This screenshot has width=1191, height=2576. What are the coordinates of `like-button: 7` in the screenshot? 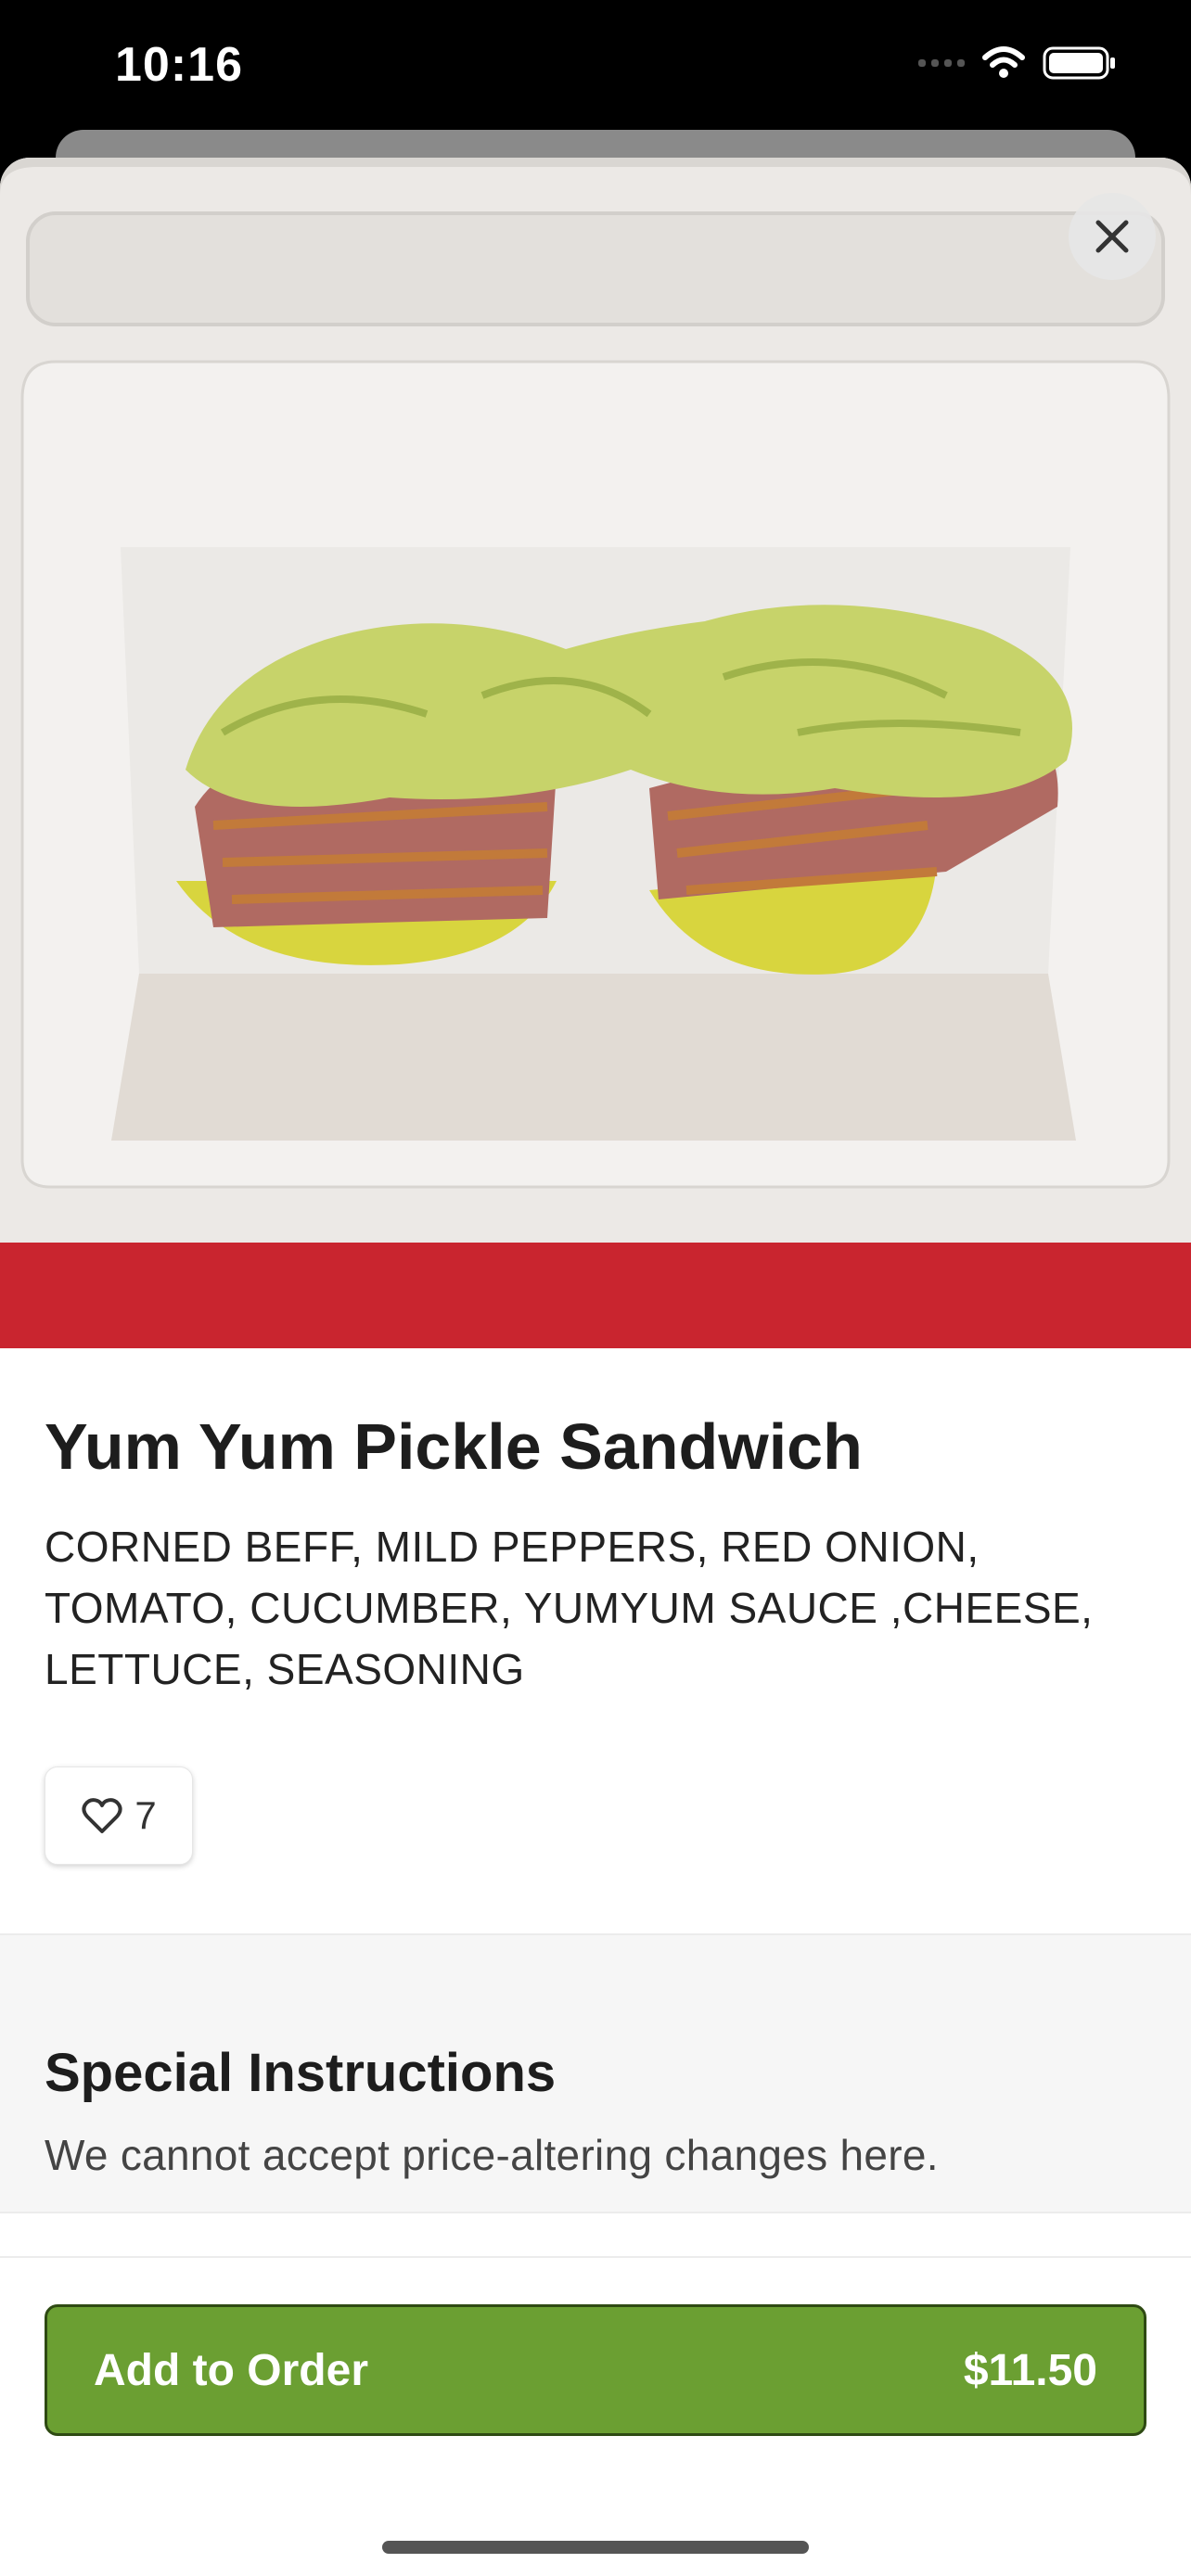 It's located at (119, 1815).